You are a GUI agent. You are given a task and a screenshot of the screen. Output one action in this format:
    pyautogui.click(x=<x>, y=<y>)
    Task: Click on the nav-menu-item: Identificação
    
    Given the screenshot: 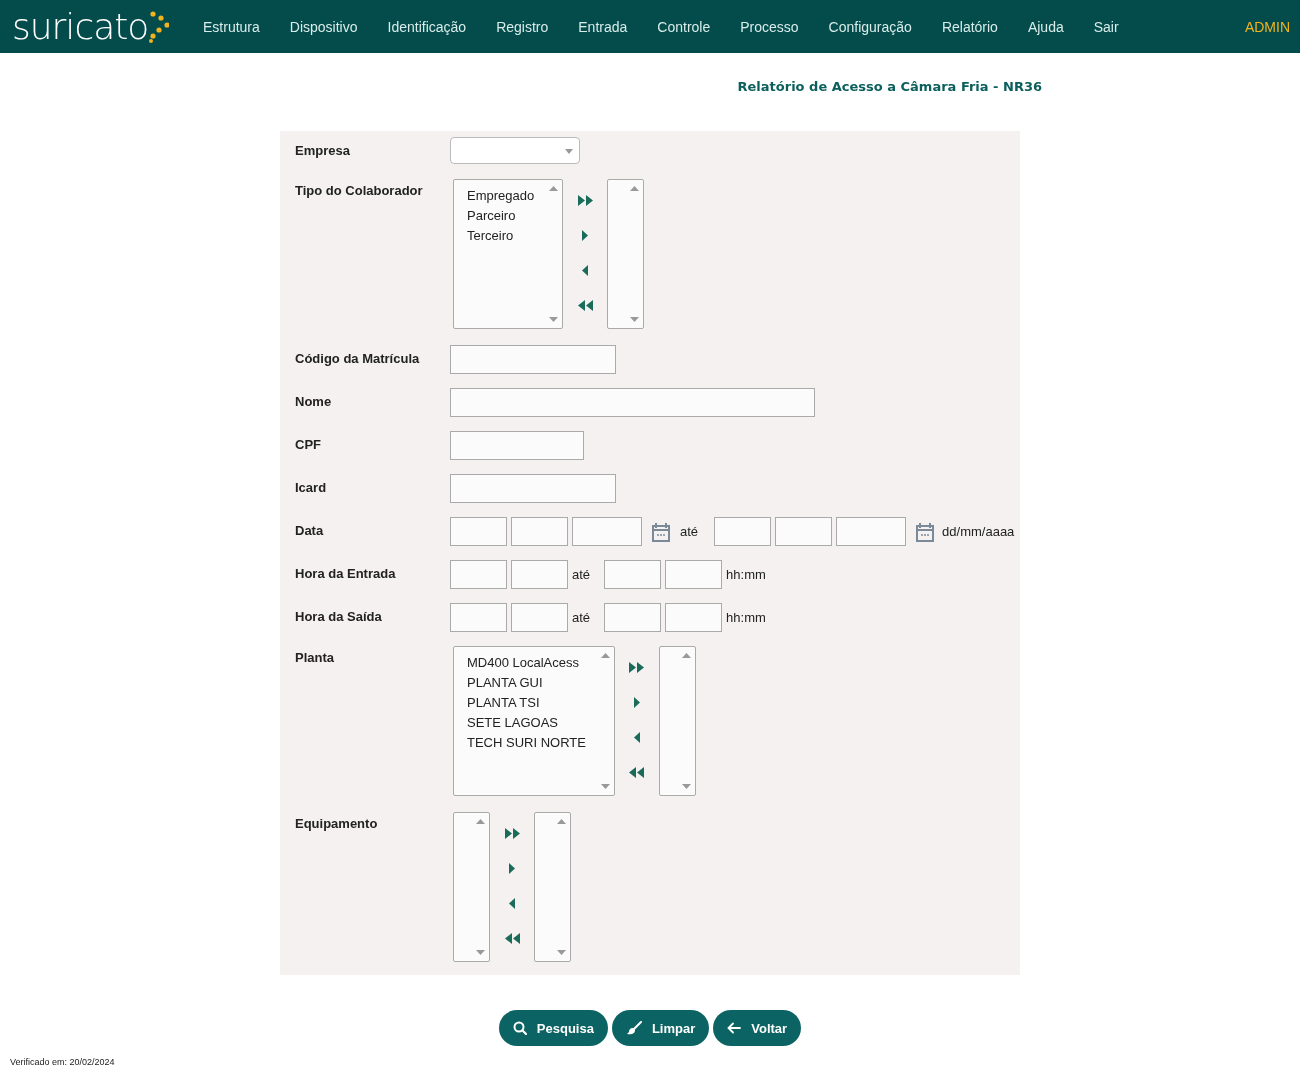 What is the action you would take?
    pyautogui.click(x=427, y=26)
    